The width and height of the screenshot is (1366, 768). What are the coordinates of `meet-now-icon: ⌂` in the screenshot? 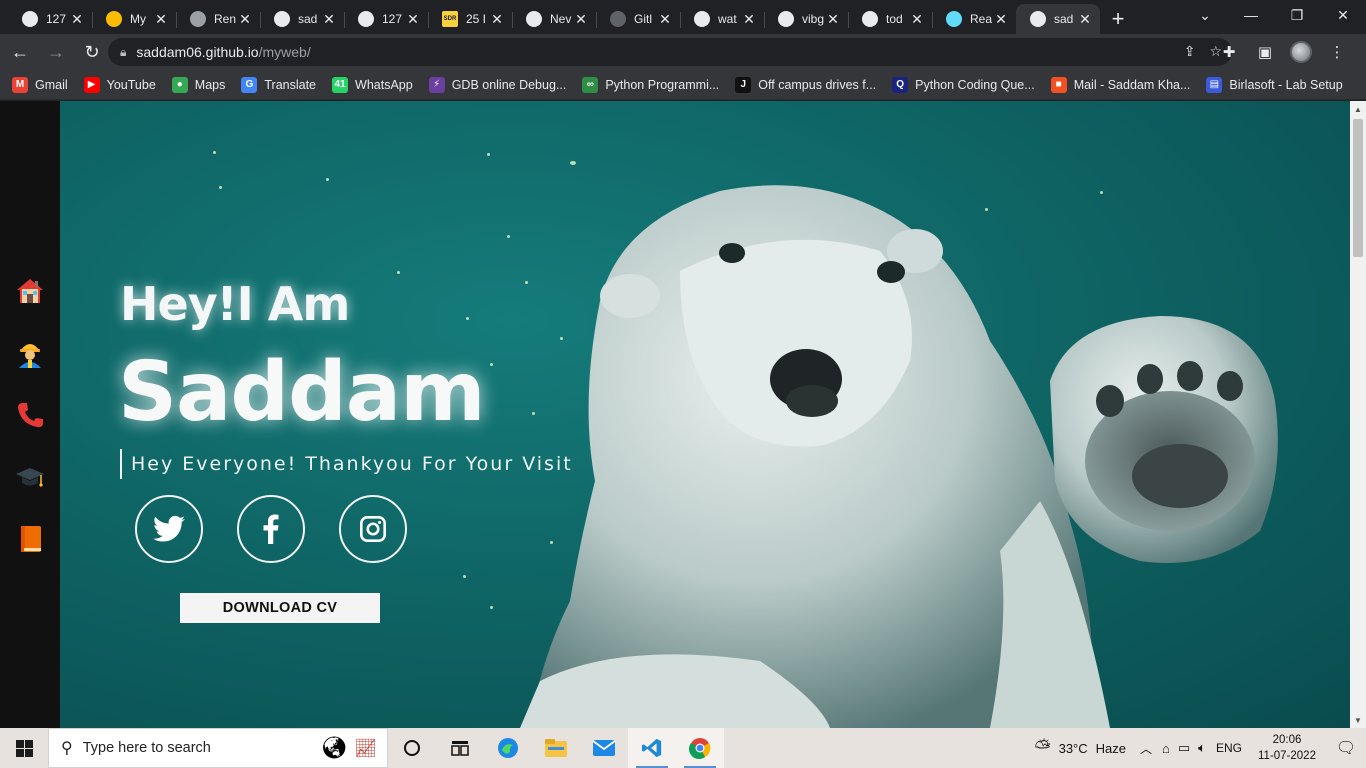 It's located at (1166, 748).